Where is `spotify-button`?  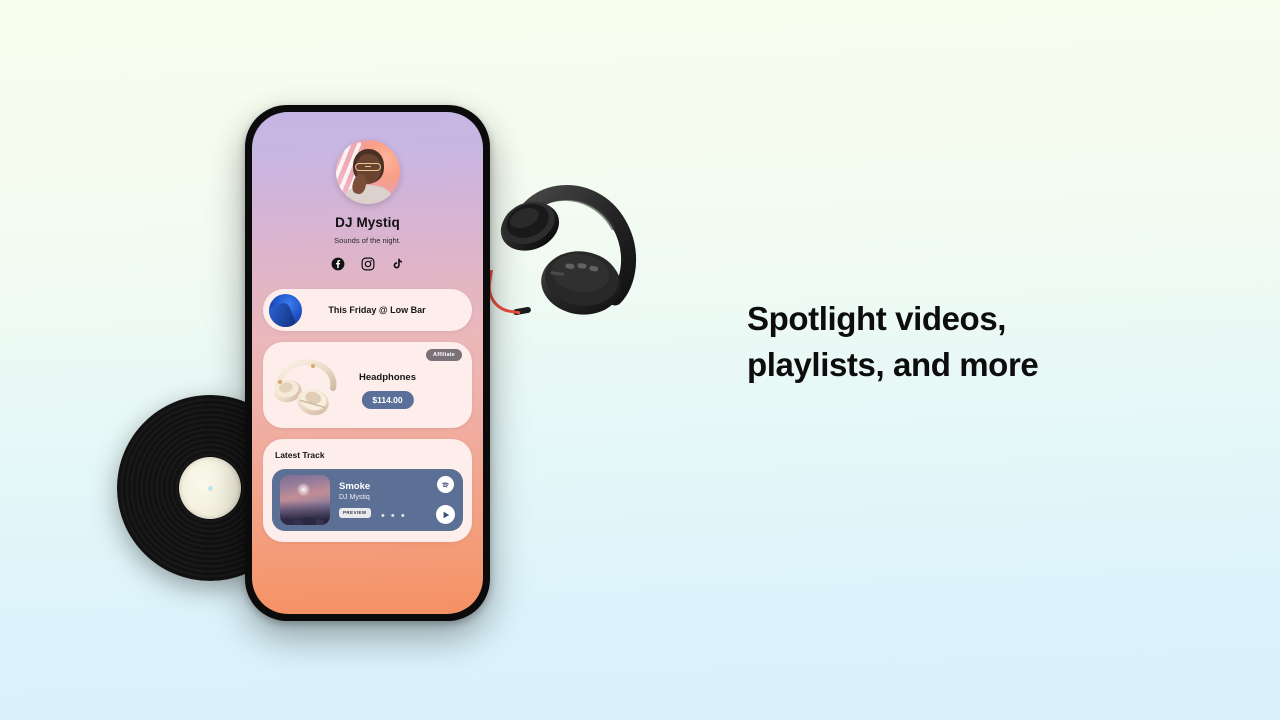 spotify-button is located at coordinates (445, 484).